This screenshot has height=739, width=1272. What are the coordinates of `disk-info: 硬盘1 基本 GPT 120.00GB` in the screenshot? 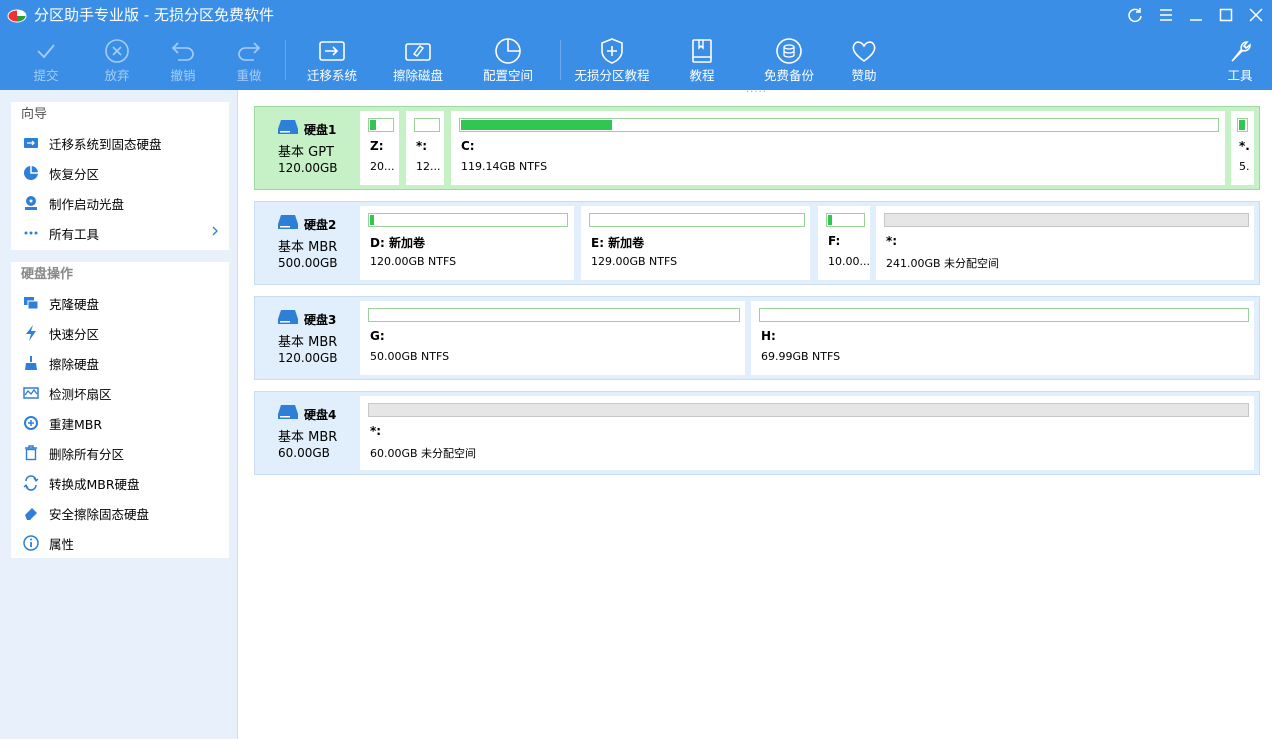 It's located at (307, 148).